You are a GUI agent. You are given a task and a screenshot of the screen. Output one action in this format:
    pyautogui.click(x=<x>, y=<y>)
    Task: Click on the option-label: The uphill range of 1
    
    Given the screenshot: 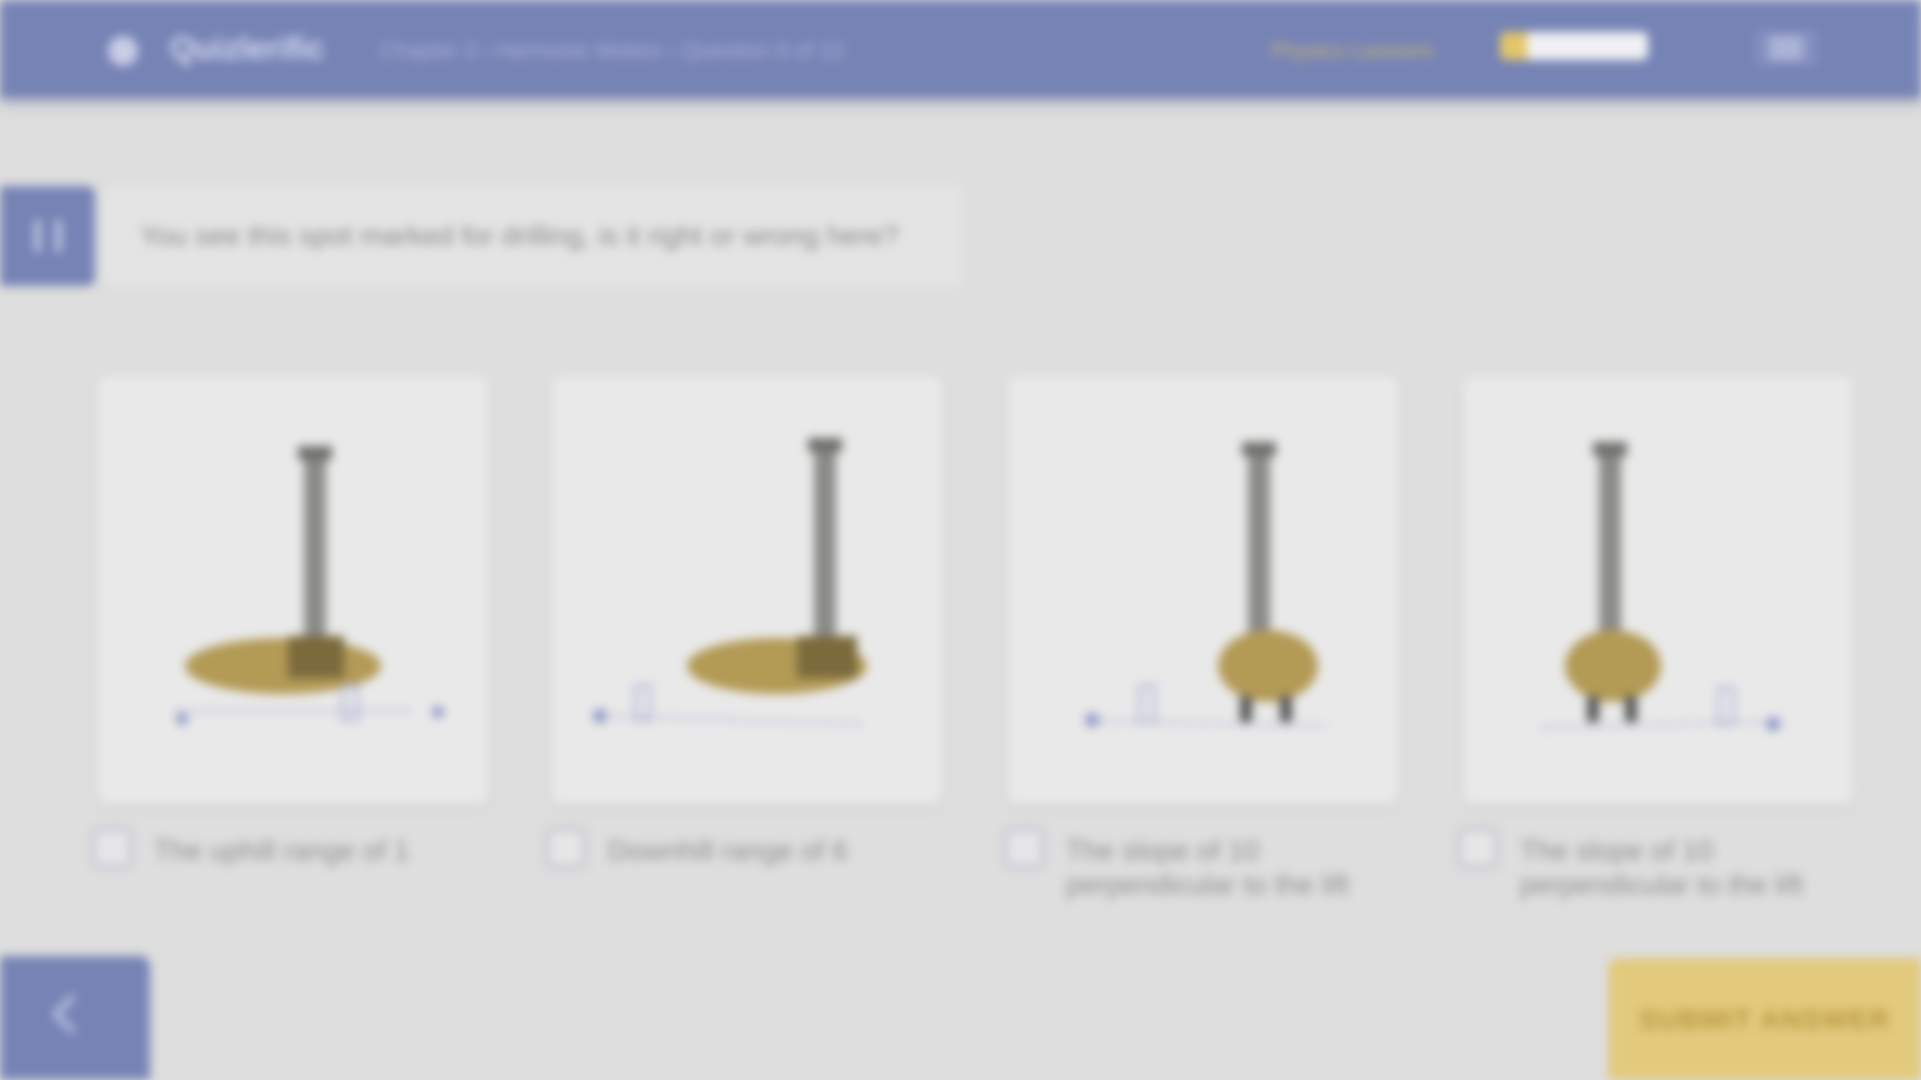 What is the action you would take?
    pyautogui.click(x=282, y=850)
    